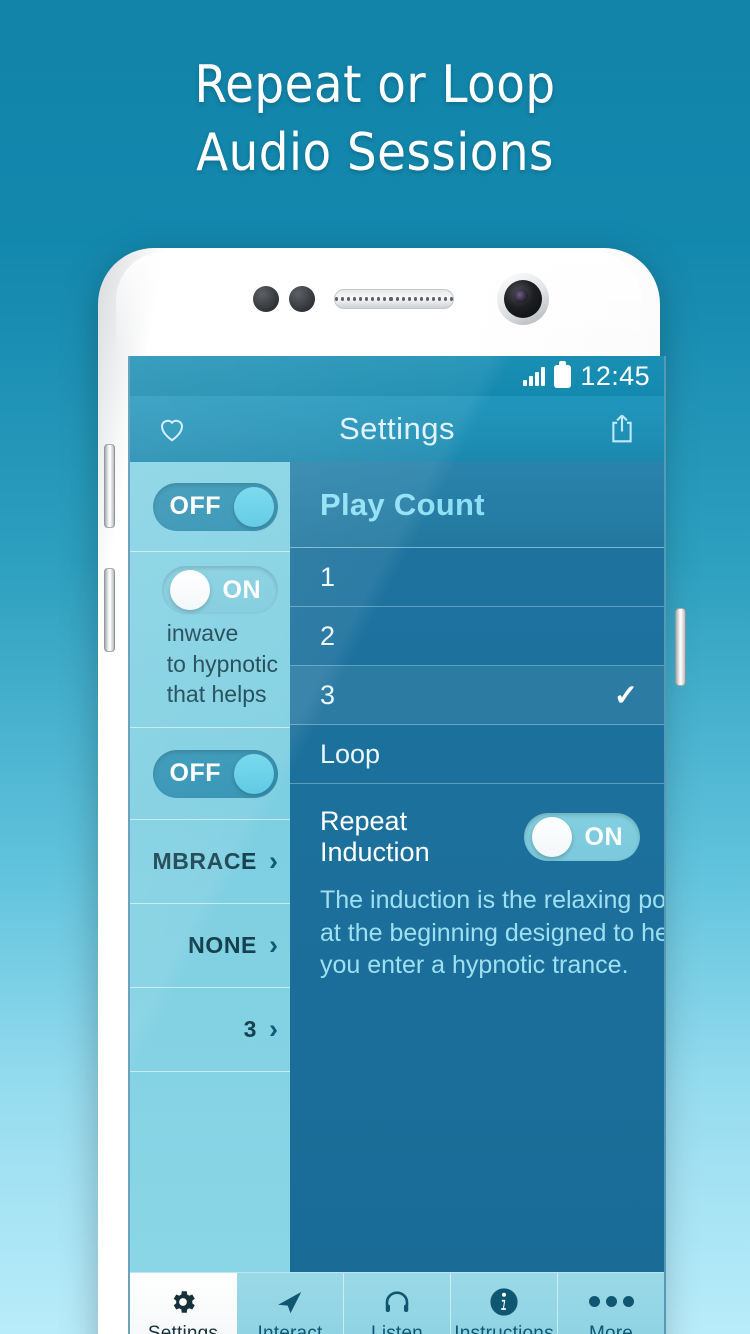 Image resolution: width=750 pixels, height=1334 pixels. Describe the element at coordinates (183, 1328) in the screenshot. I see `tab-label: Settings` at that location.